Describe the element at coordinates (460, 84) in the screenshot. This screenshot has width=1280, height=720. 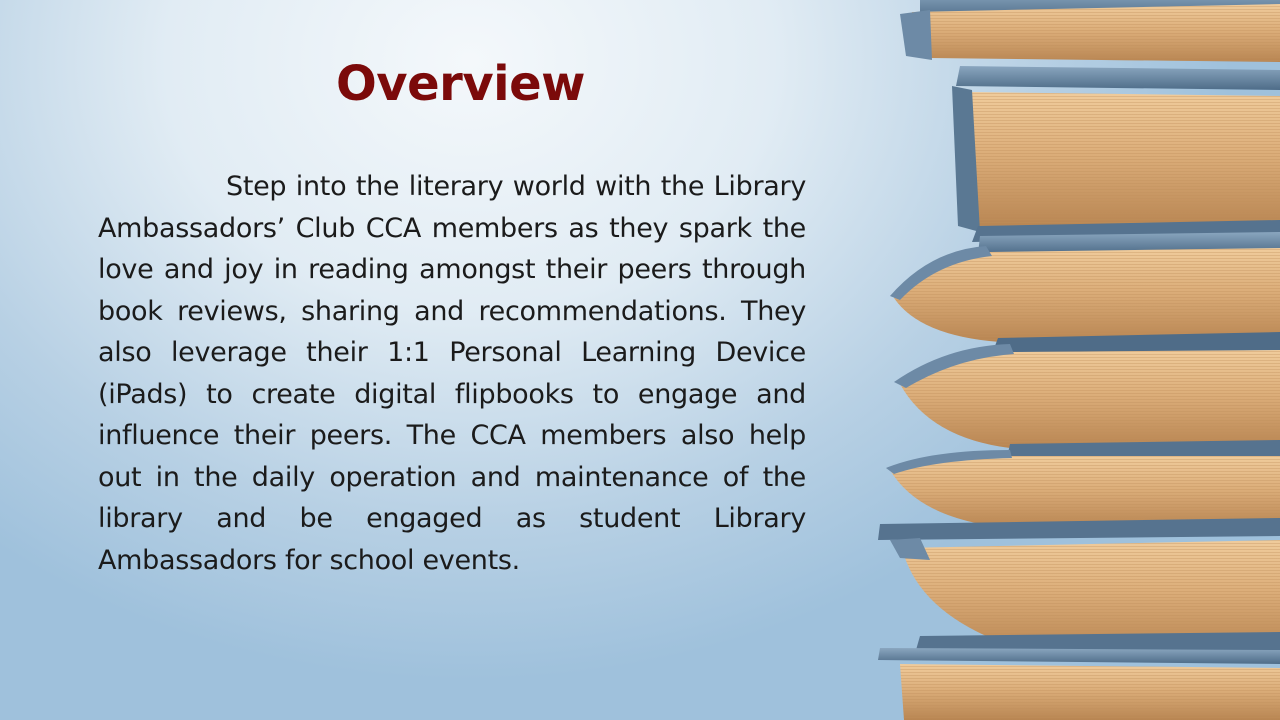
I see `slide-title: Overview` at that location.